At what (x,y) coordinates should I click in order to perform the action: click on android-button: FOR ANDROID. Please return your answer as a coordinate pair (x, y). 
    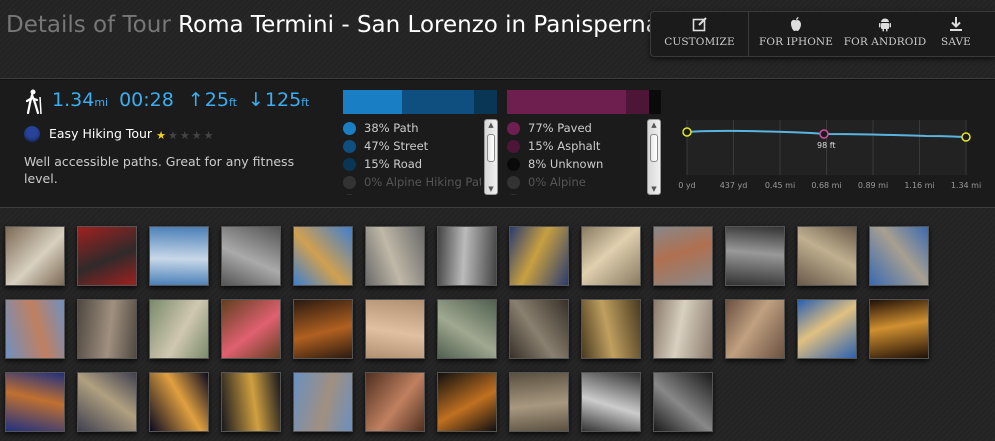
    Looking at the image, I should click on (885, 34).